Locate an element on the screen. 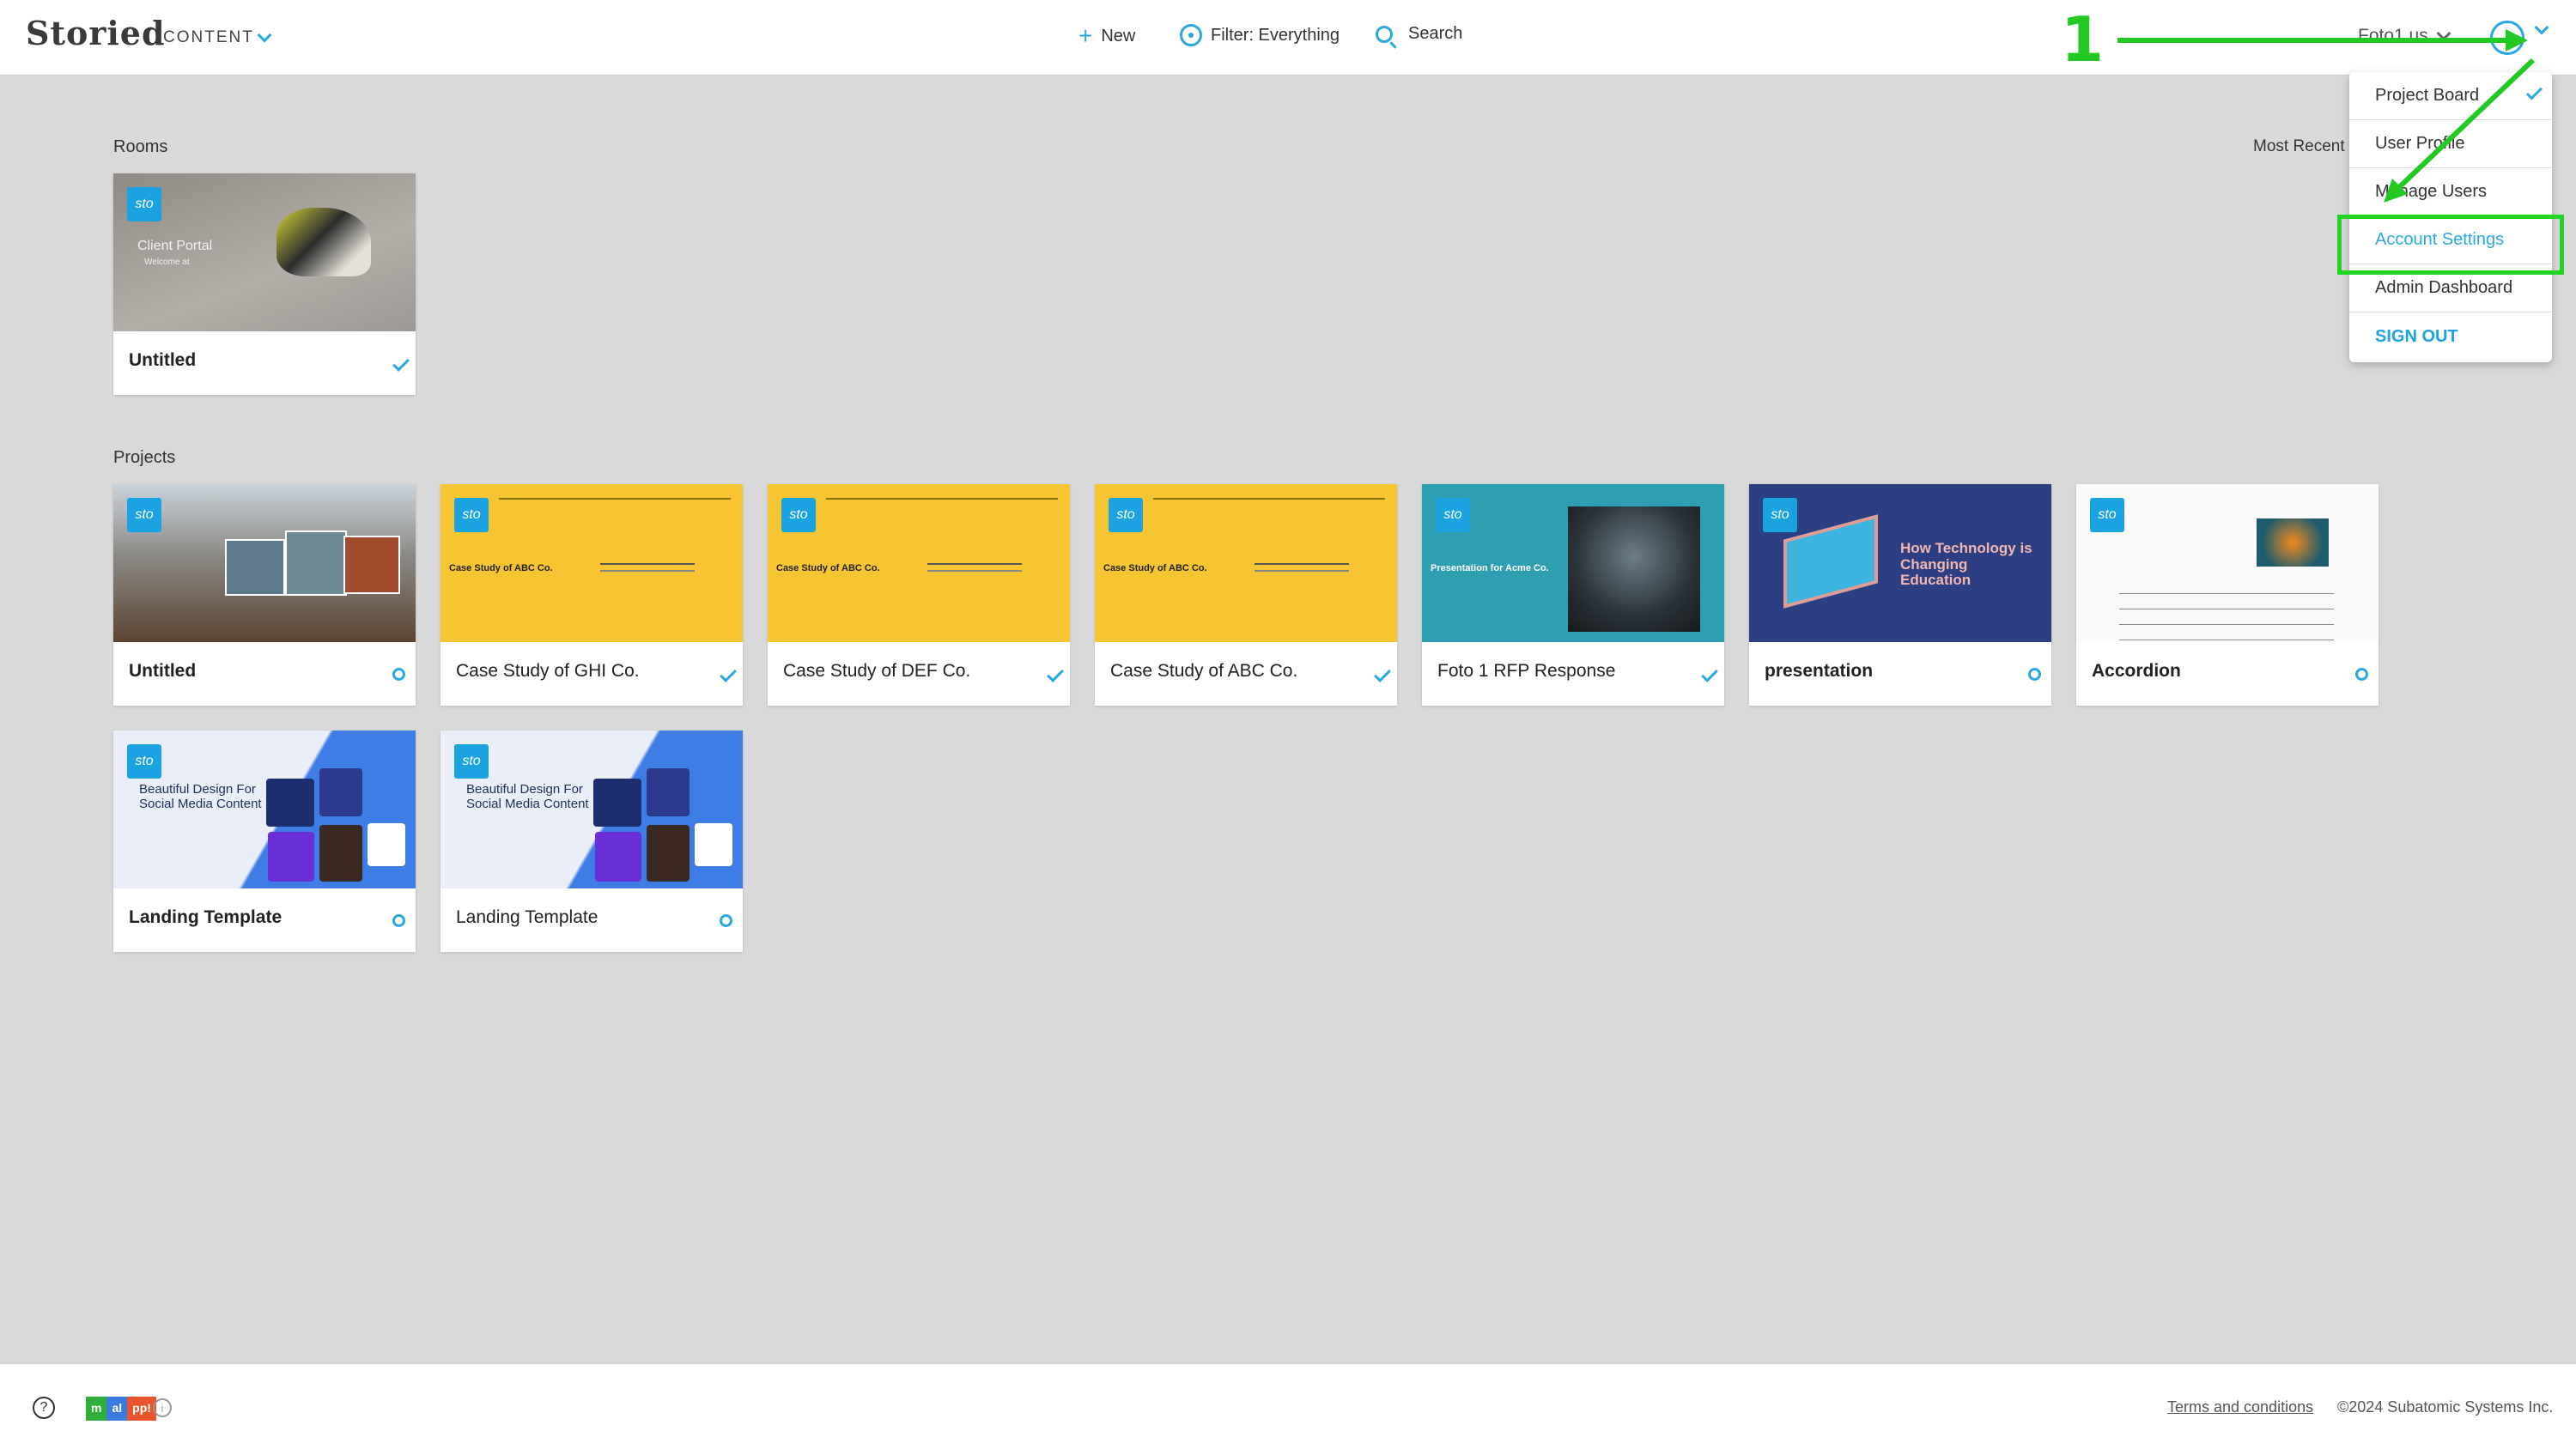  highlight-box-annotation is located at coordinates (2450, 245).